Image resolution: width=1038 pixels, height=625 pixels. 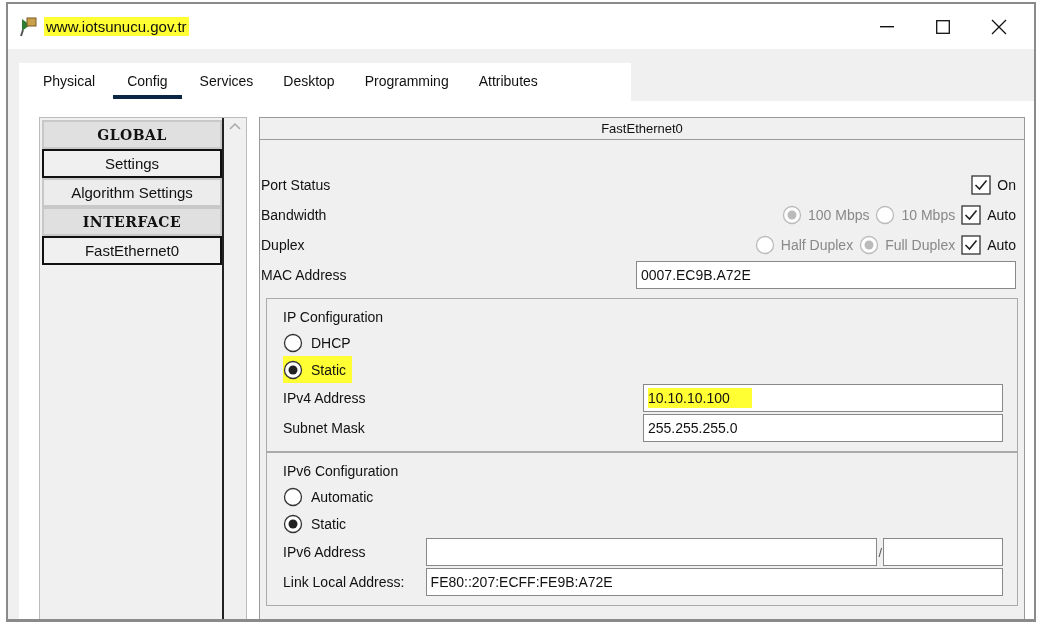 I want to click on field-label: IPv6 Address, so click(x=325, y=552).